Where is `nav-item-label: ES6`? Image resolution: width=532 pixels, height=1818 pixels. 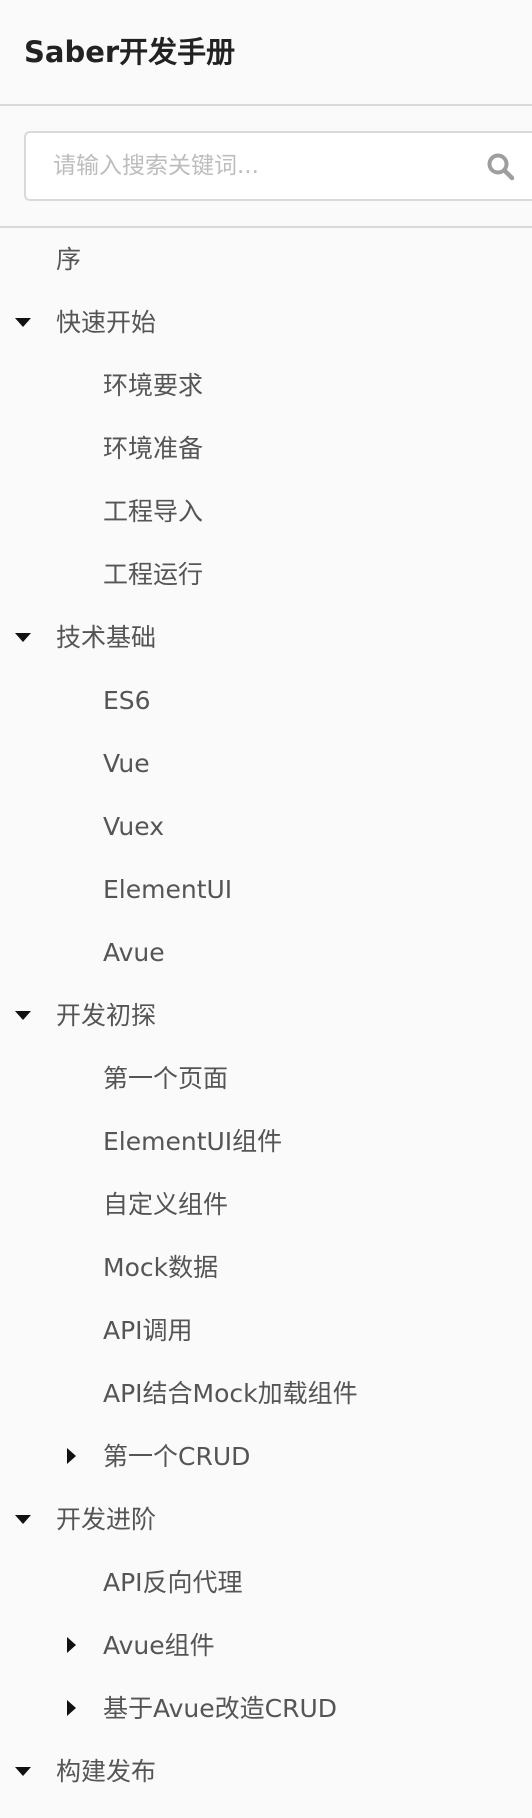
nav-item-label: ES6 is located at coordinates (127, 700).